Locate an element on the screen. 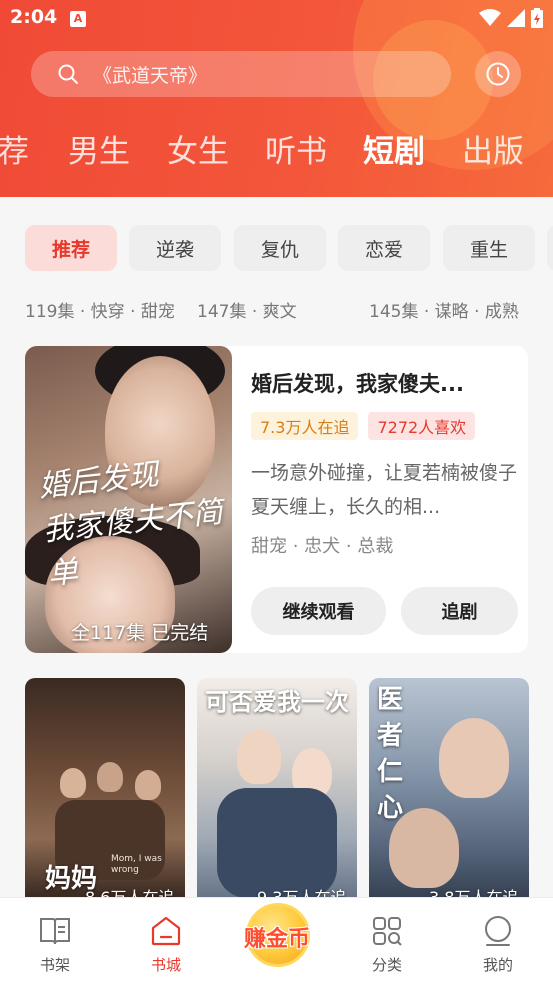  search-bar: 《武道天帝》 is located at coordinates (241, 74).